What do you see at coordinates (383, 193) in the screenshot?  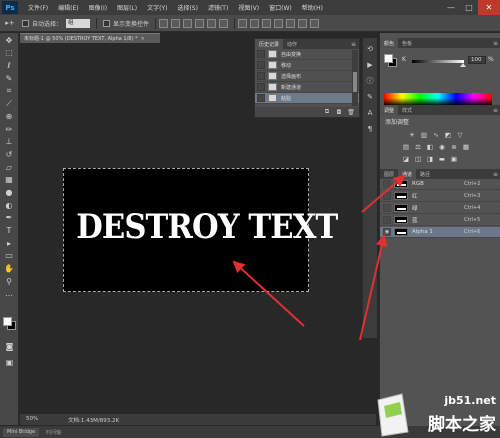 I see `arrow-to-channels-tab` at bounding box center [383, 193].